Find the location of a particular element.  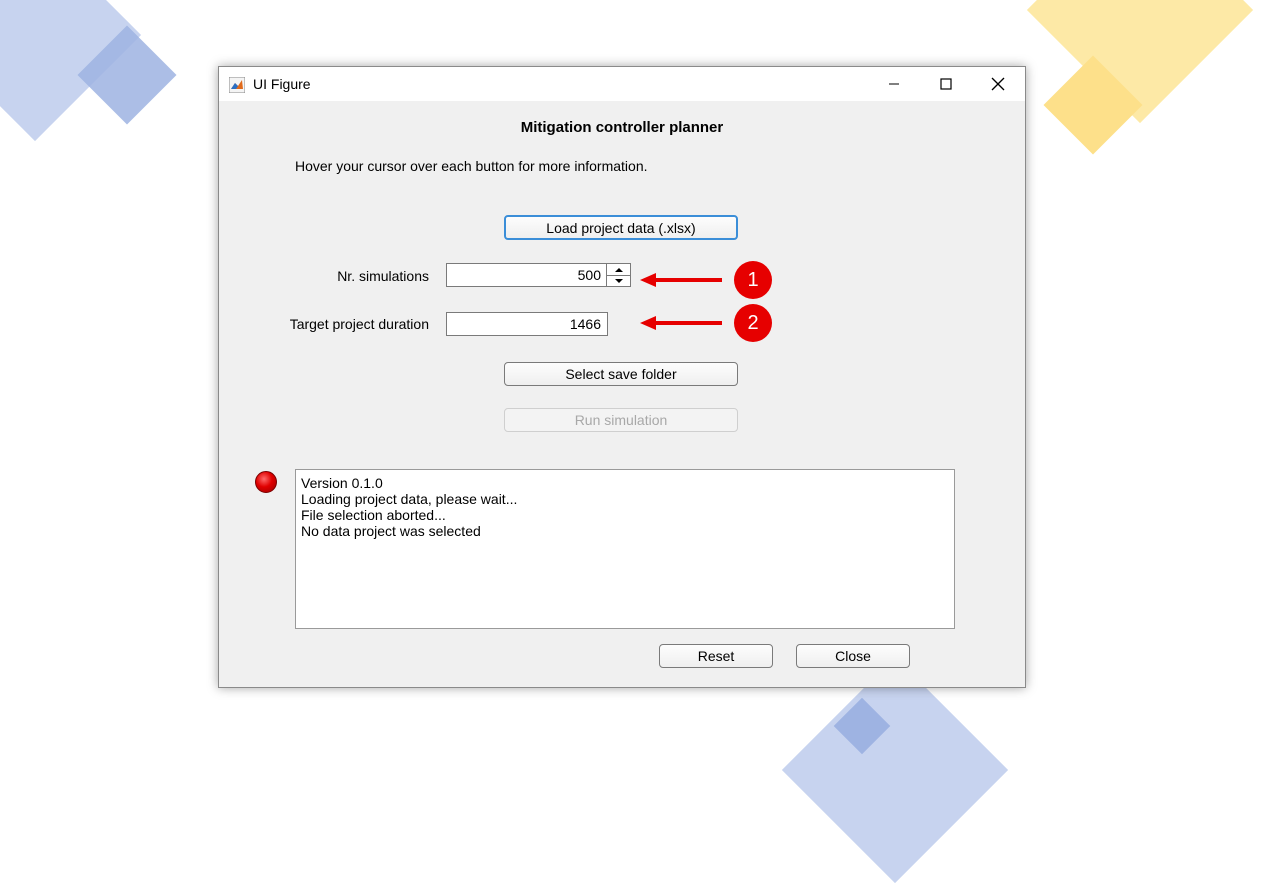

spinner-down-button is located at coordinates (618, 280).